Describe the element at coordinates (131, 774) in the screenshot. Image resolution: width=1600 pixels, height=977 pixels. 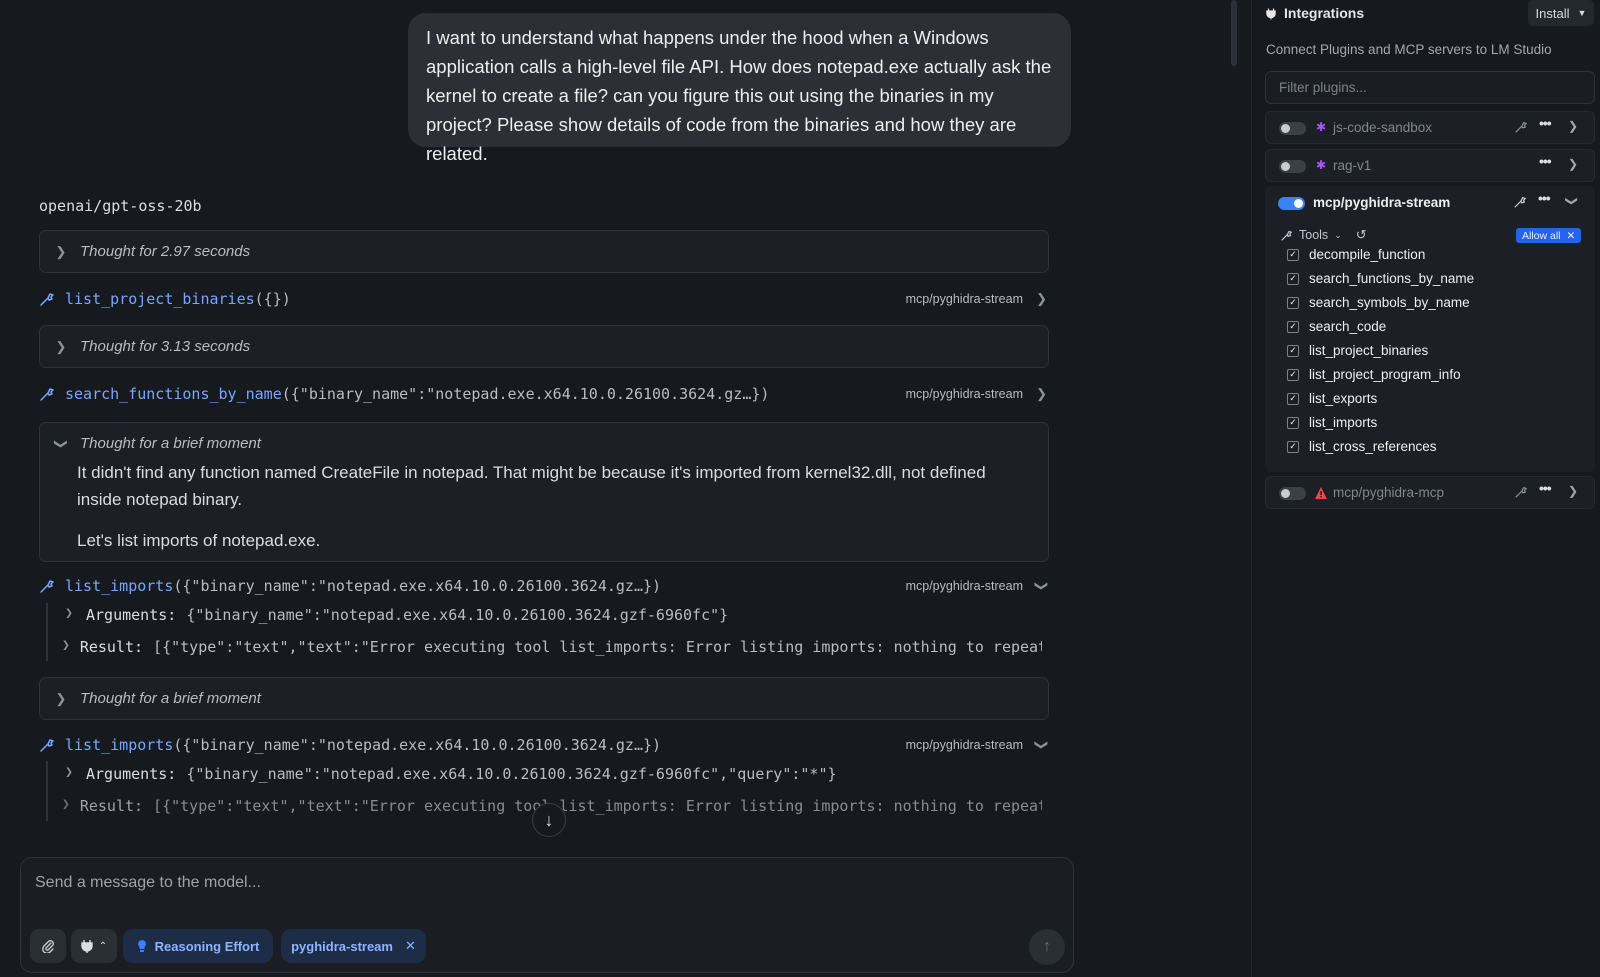
I see `arguments-label: Arguments:` at that location.